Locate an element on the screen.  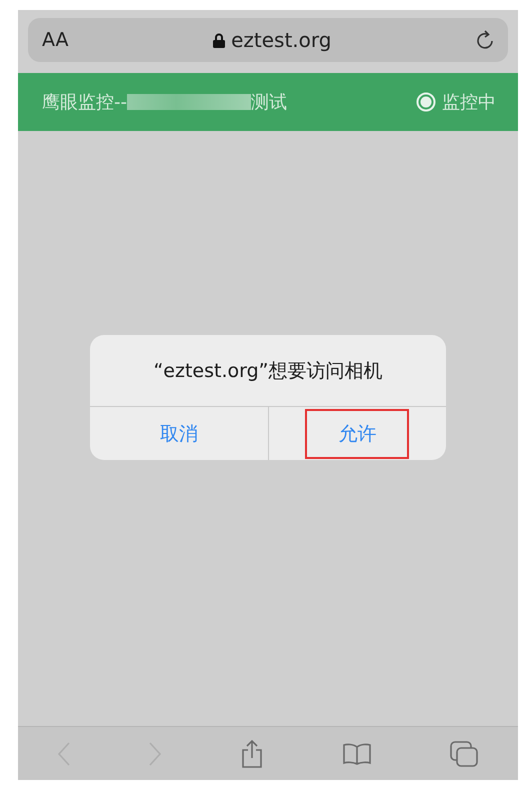
text-size-button: AA is located at coordinates (55, 40).